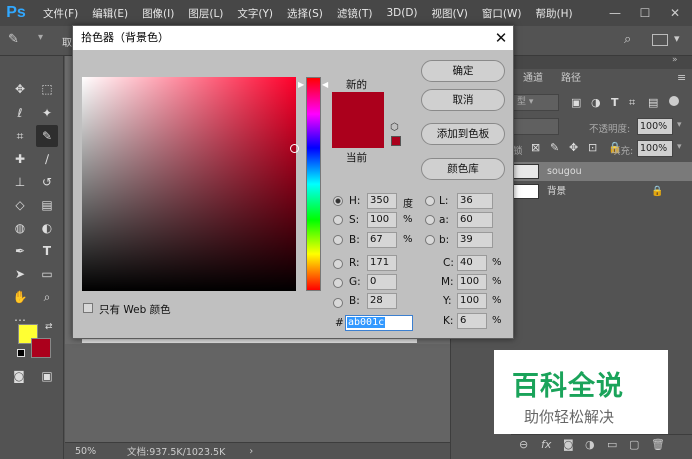 This screenshot has width=692, height=459. I want to click on blue-input: 28, so click(382, 301).